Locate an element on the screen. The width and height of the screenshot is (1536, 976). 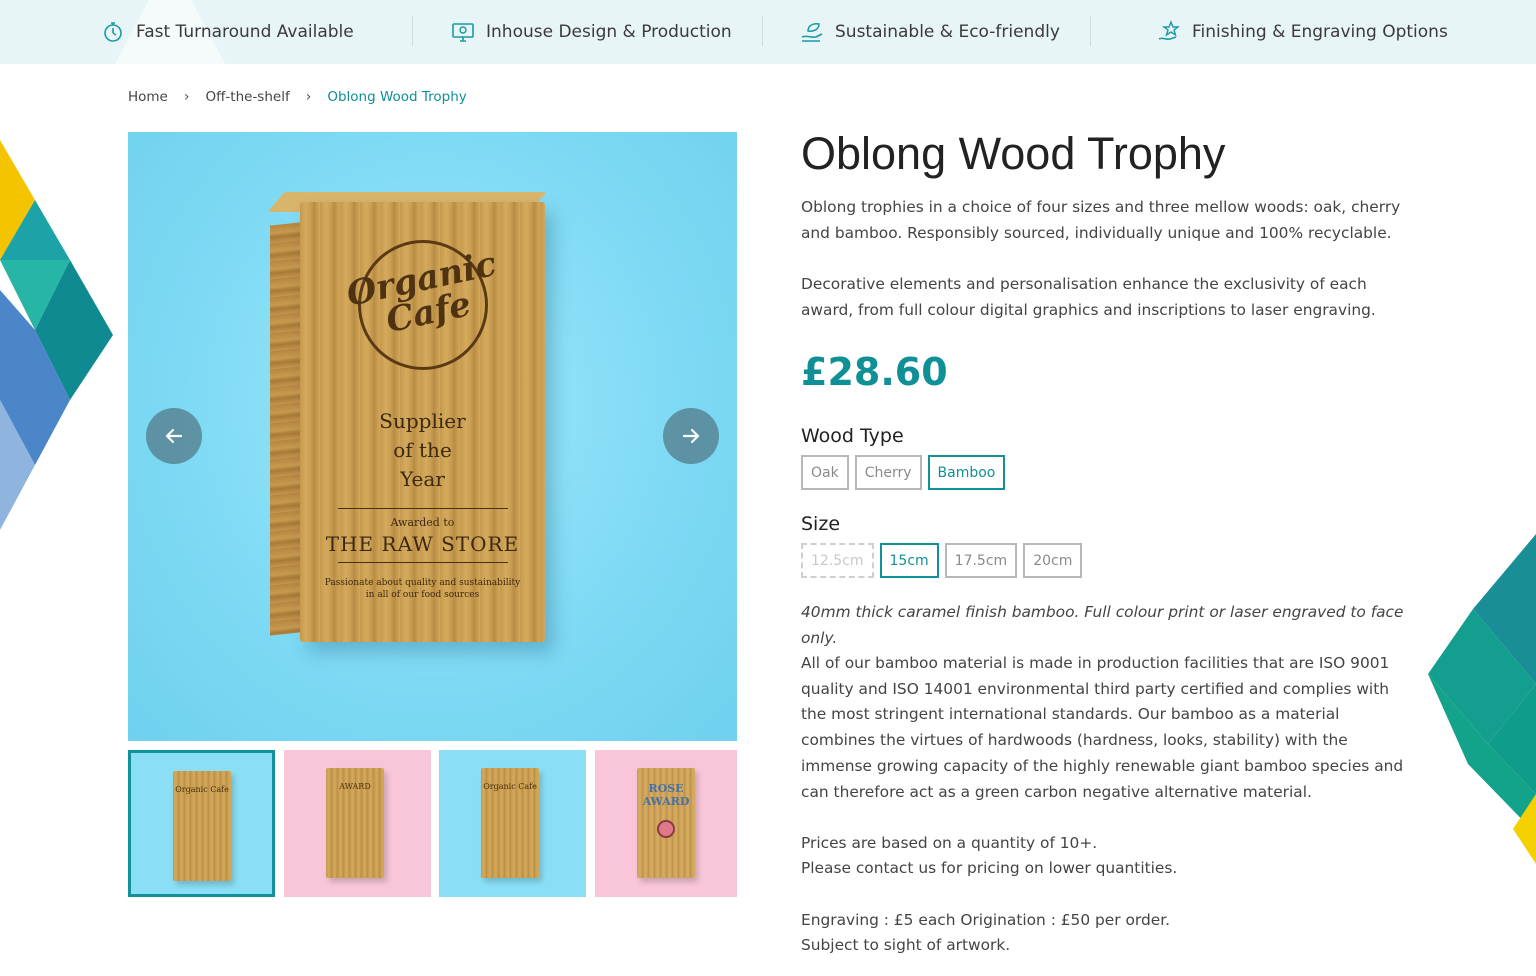
carousel-next-button is located at coordinates (691, 436).